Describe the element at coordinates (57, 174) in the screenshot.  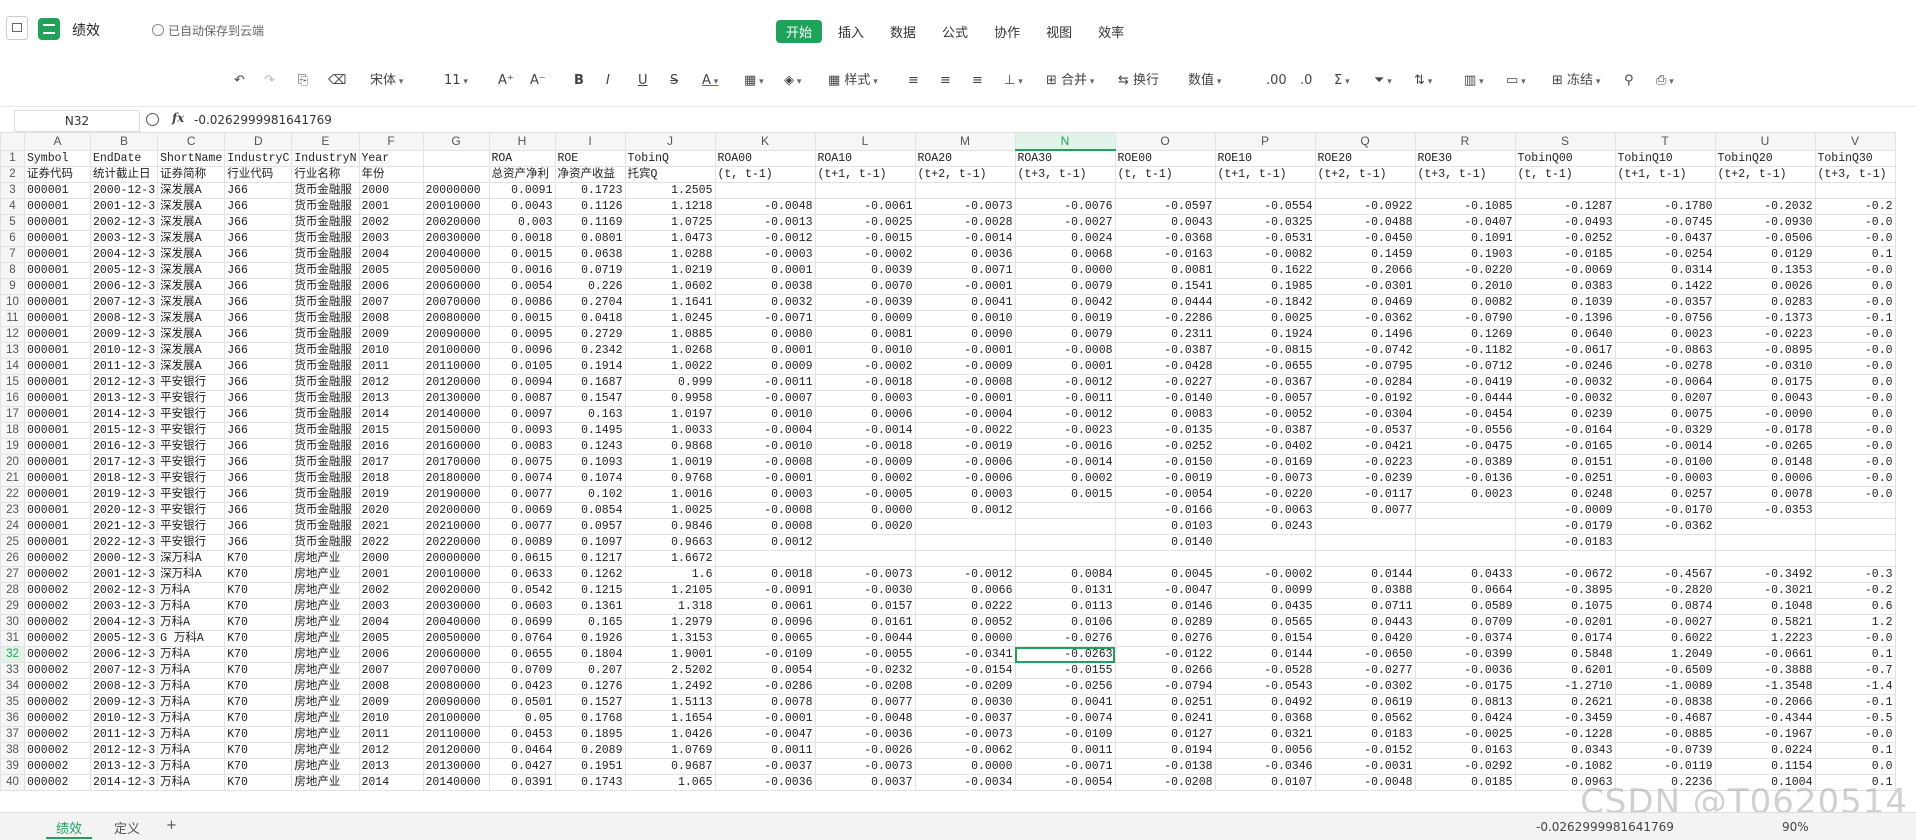
I see `table-cell: 证券代码` at that location.